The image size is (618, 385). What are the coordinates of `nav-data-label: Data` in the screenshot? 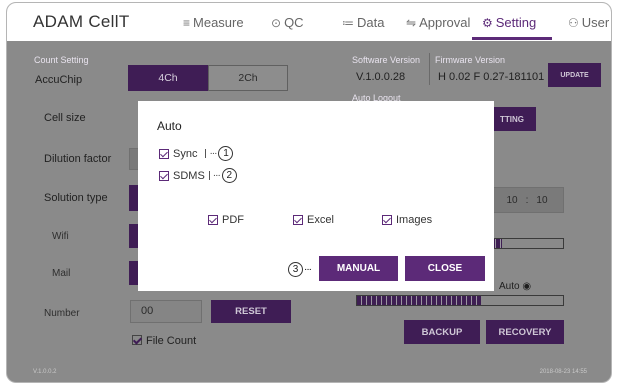 It's located at (371, 22).